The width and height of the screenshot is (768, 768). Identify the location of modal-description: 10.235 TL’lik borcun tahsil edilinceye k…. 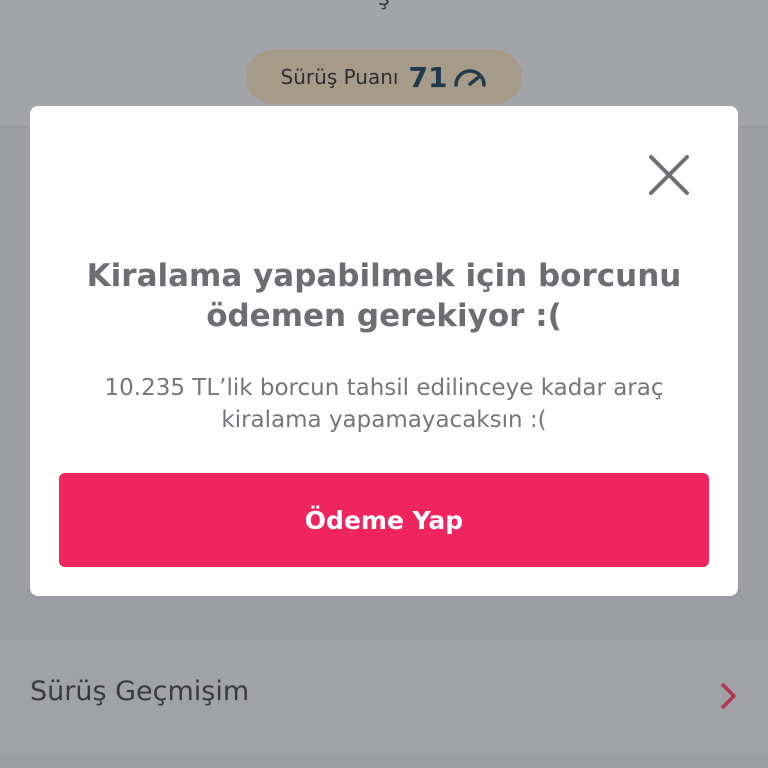
(384, 404).